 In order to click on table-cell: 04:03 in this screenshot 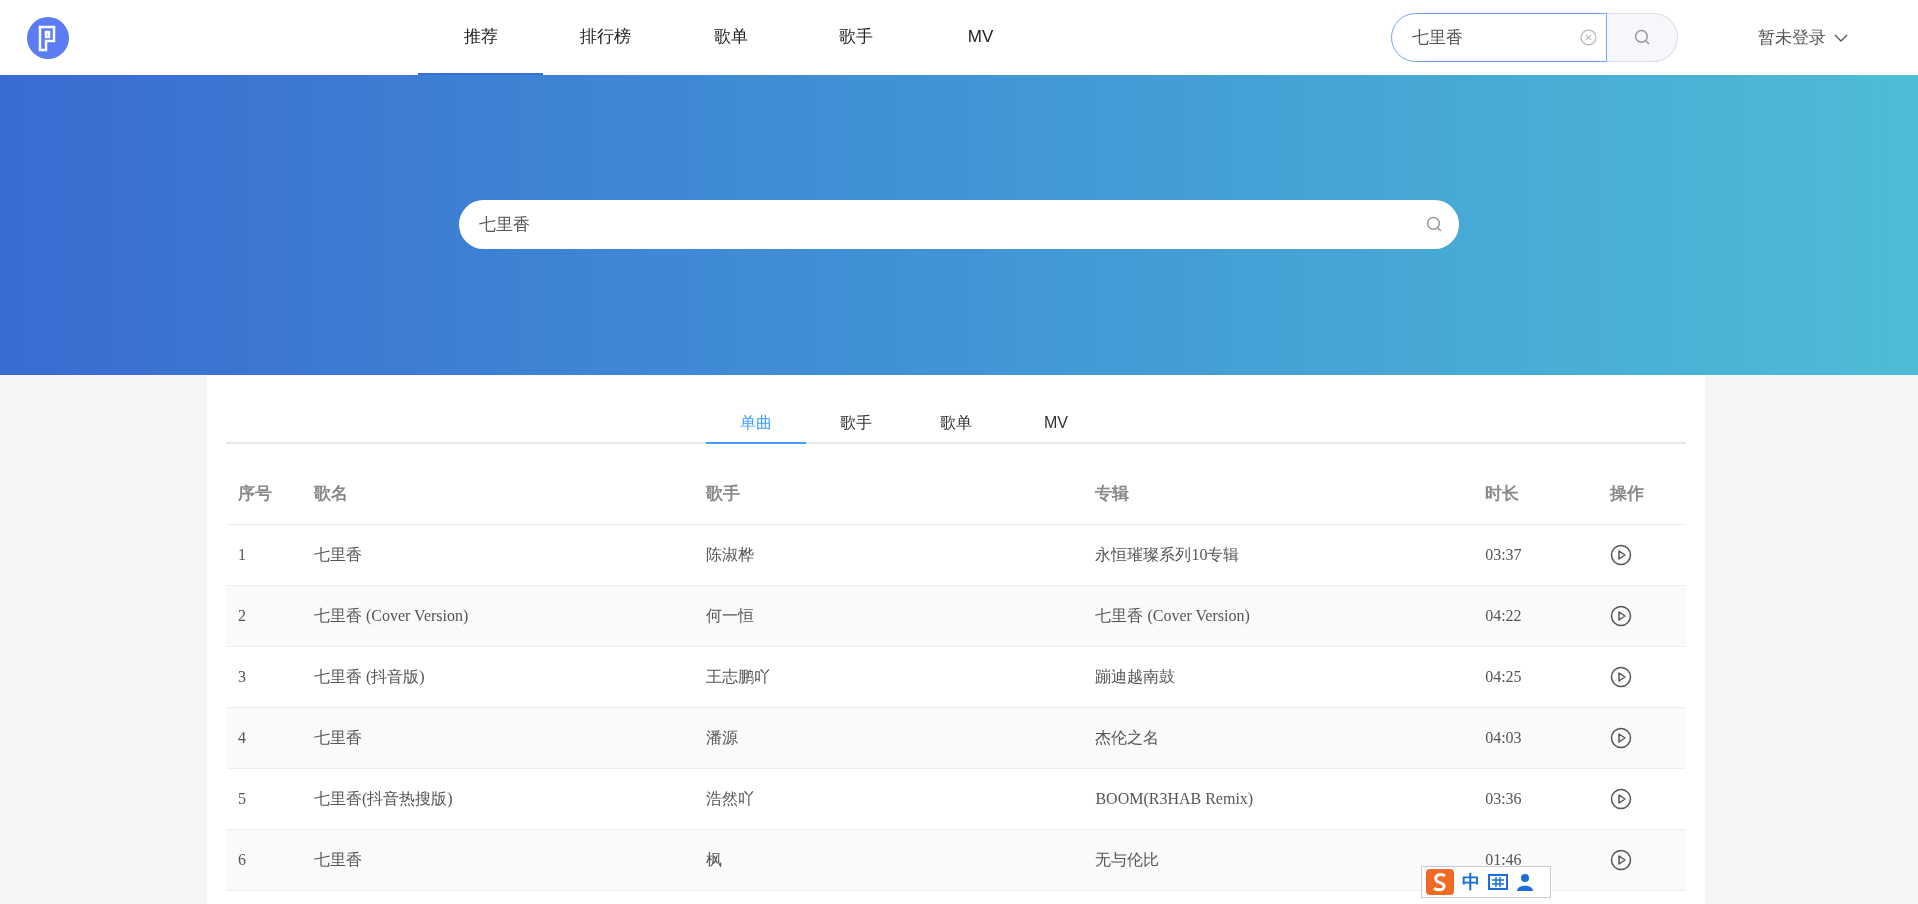, I will do `click(1503, 737)`.